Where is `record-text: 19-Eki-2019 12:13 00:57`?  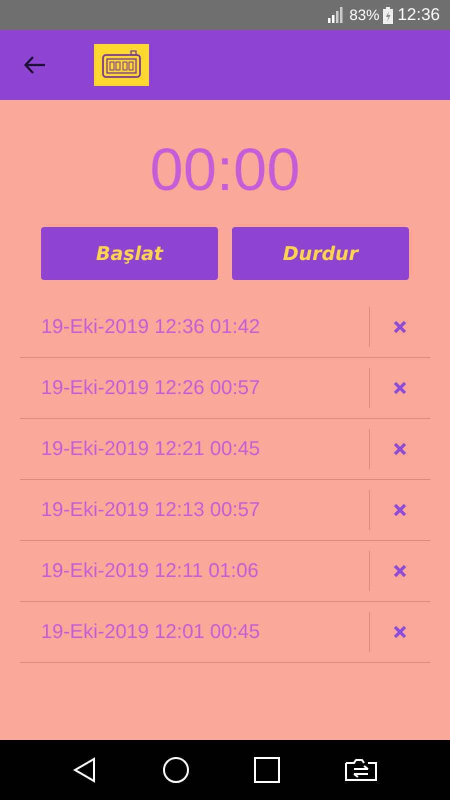
record-text: 19-Eki-2019 12:13 00:57 is located at coordinates (151, 510).